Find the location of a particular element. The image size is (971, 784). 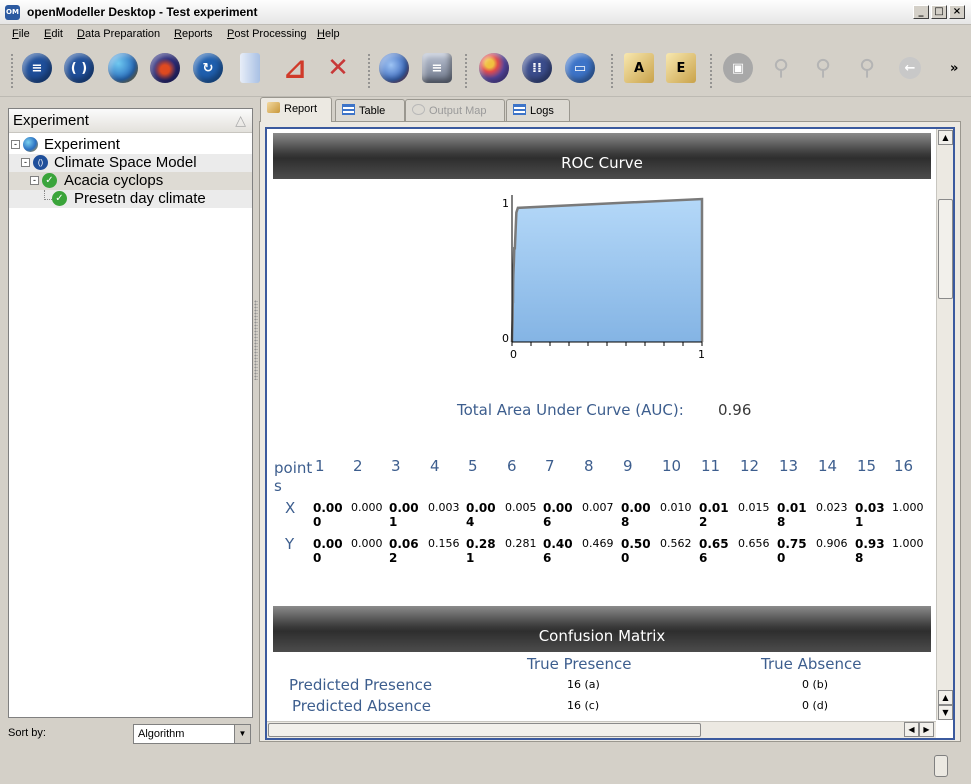

splitter-handle is located at coordinates (256, 340).